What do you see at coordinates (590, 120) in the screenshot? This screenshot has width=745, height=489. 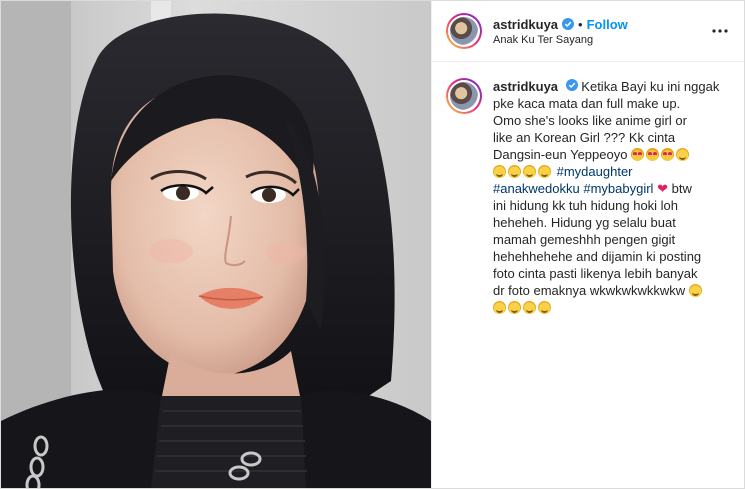 I see `caption-line: Omo she's looks like anime girl or` at bounding box center [590, 120].